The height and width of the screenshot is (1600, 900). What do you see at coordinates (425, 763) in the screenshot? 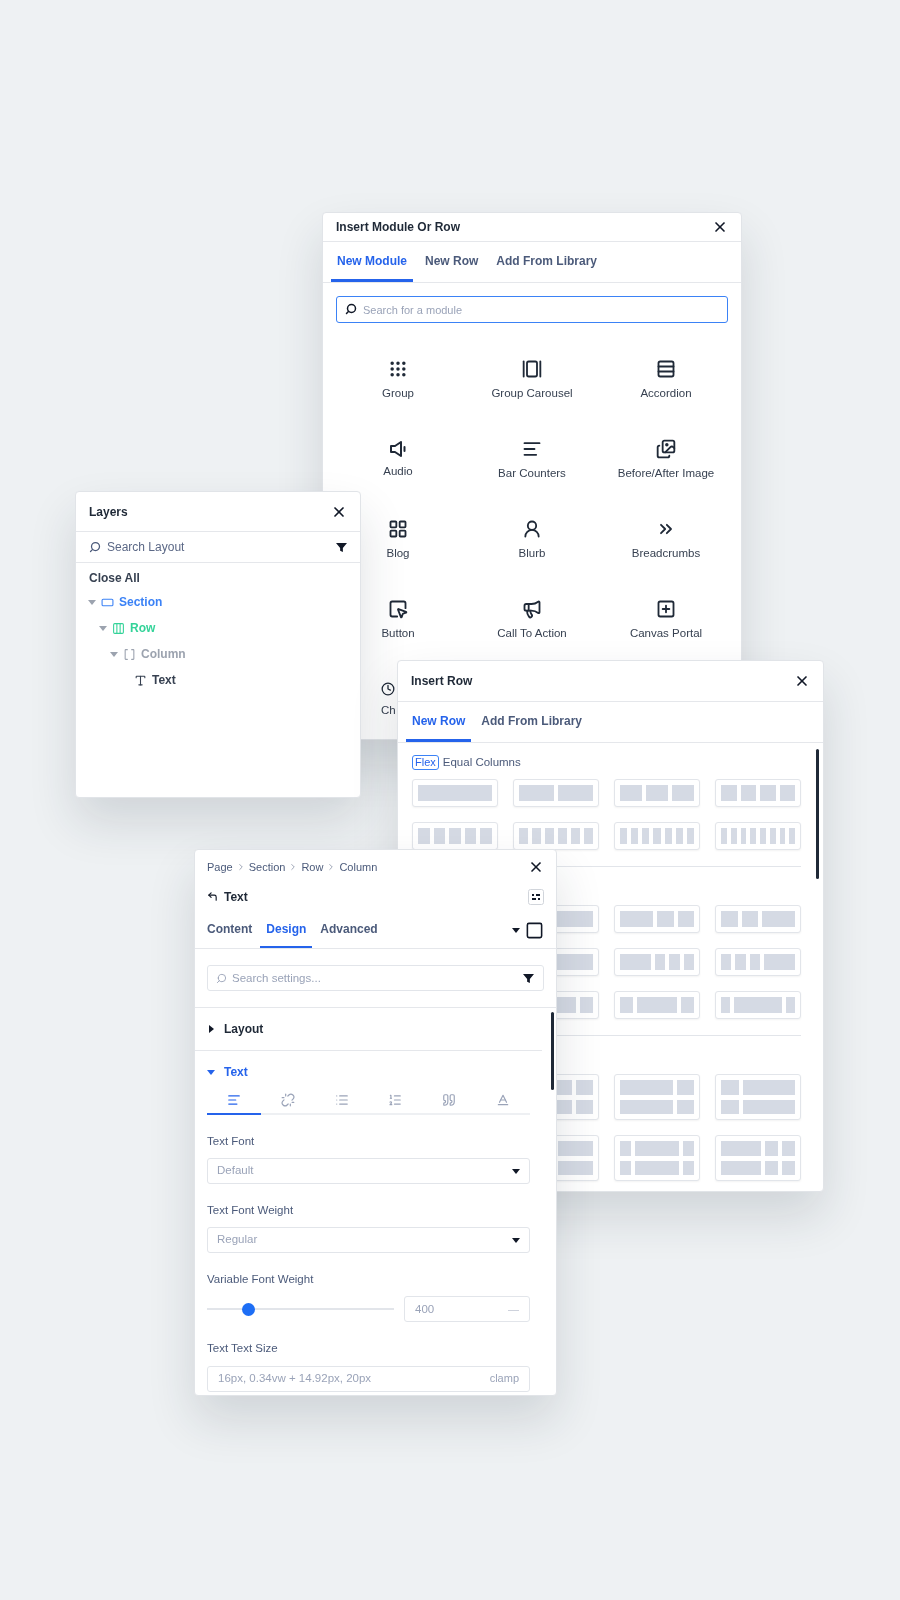
I see `flex-badge: Flex` at bounding box center [425, 763].